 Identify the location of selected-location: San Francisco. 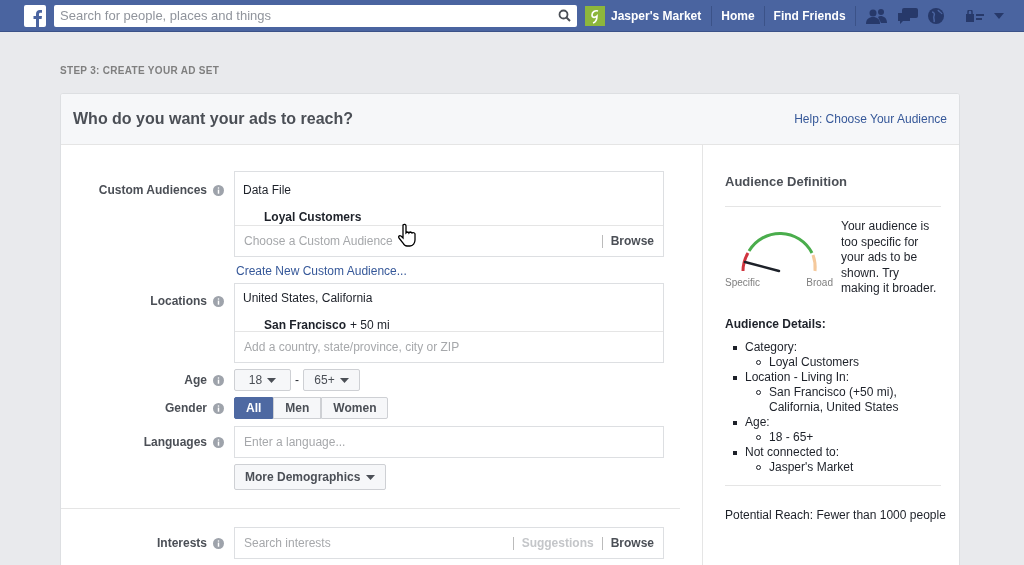
(305, 325).